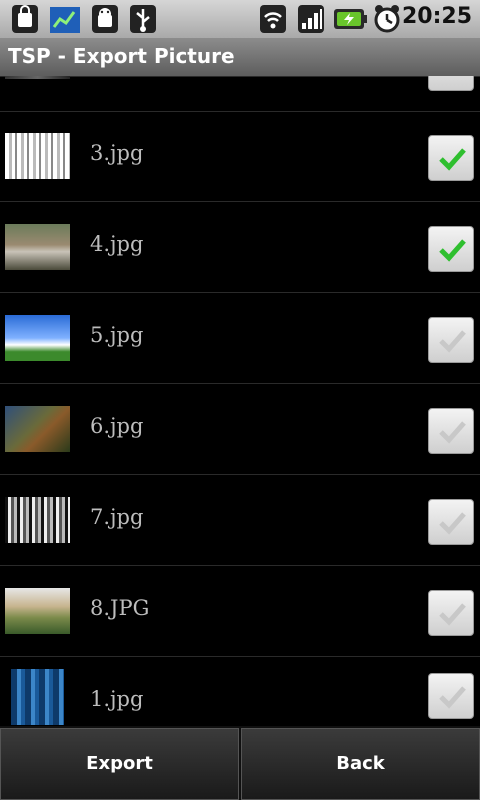  What do you see at coordinates (240, 611) in the screenshot?
I see `list-item: 8.JPG` at bounding box center [240, 611].